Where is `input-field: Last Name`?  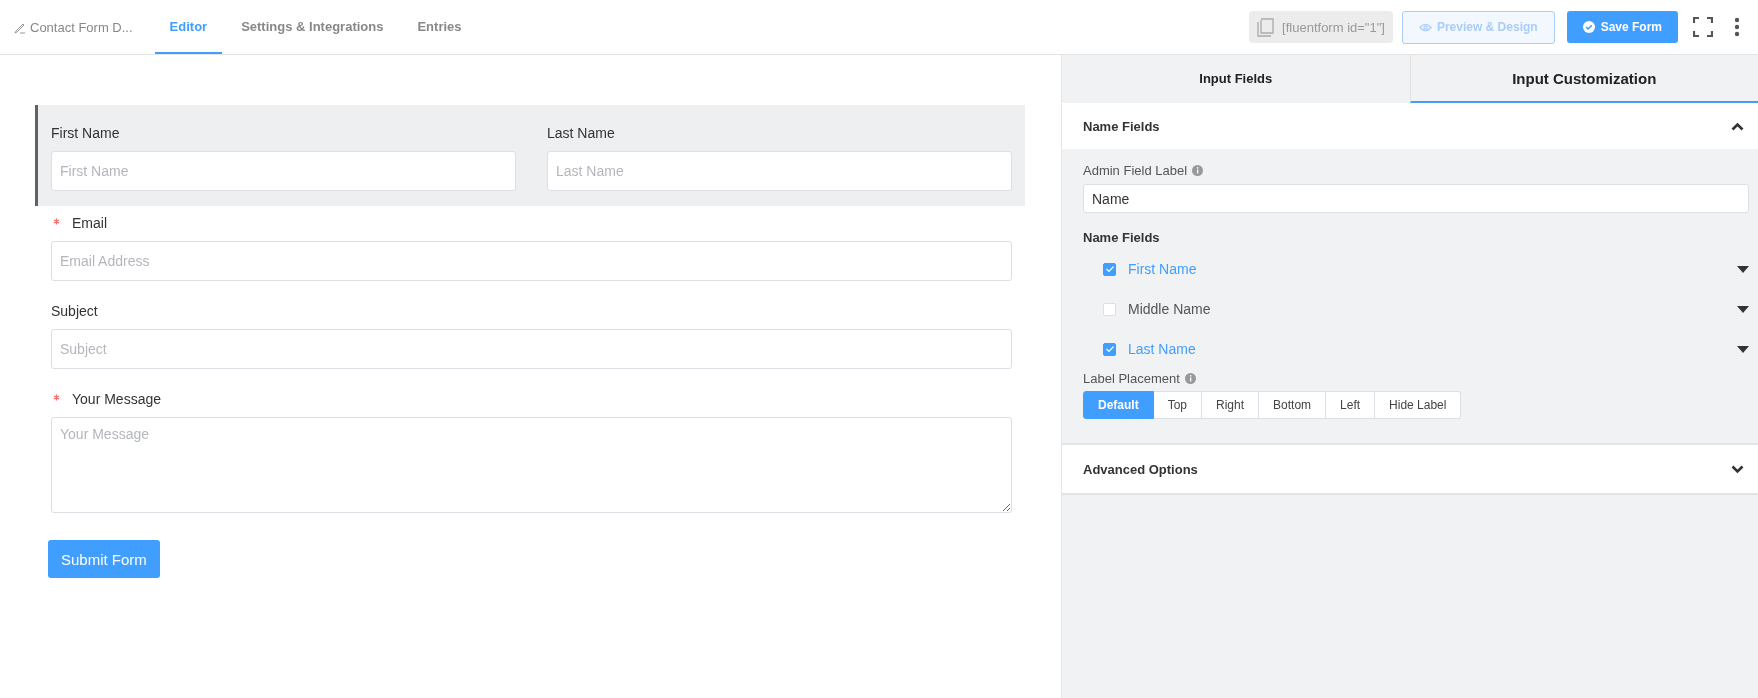 input-field: Last Name is located at coordinates (779, 171).